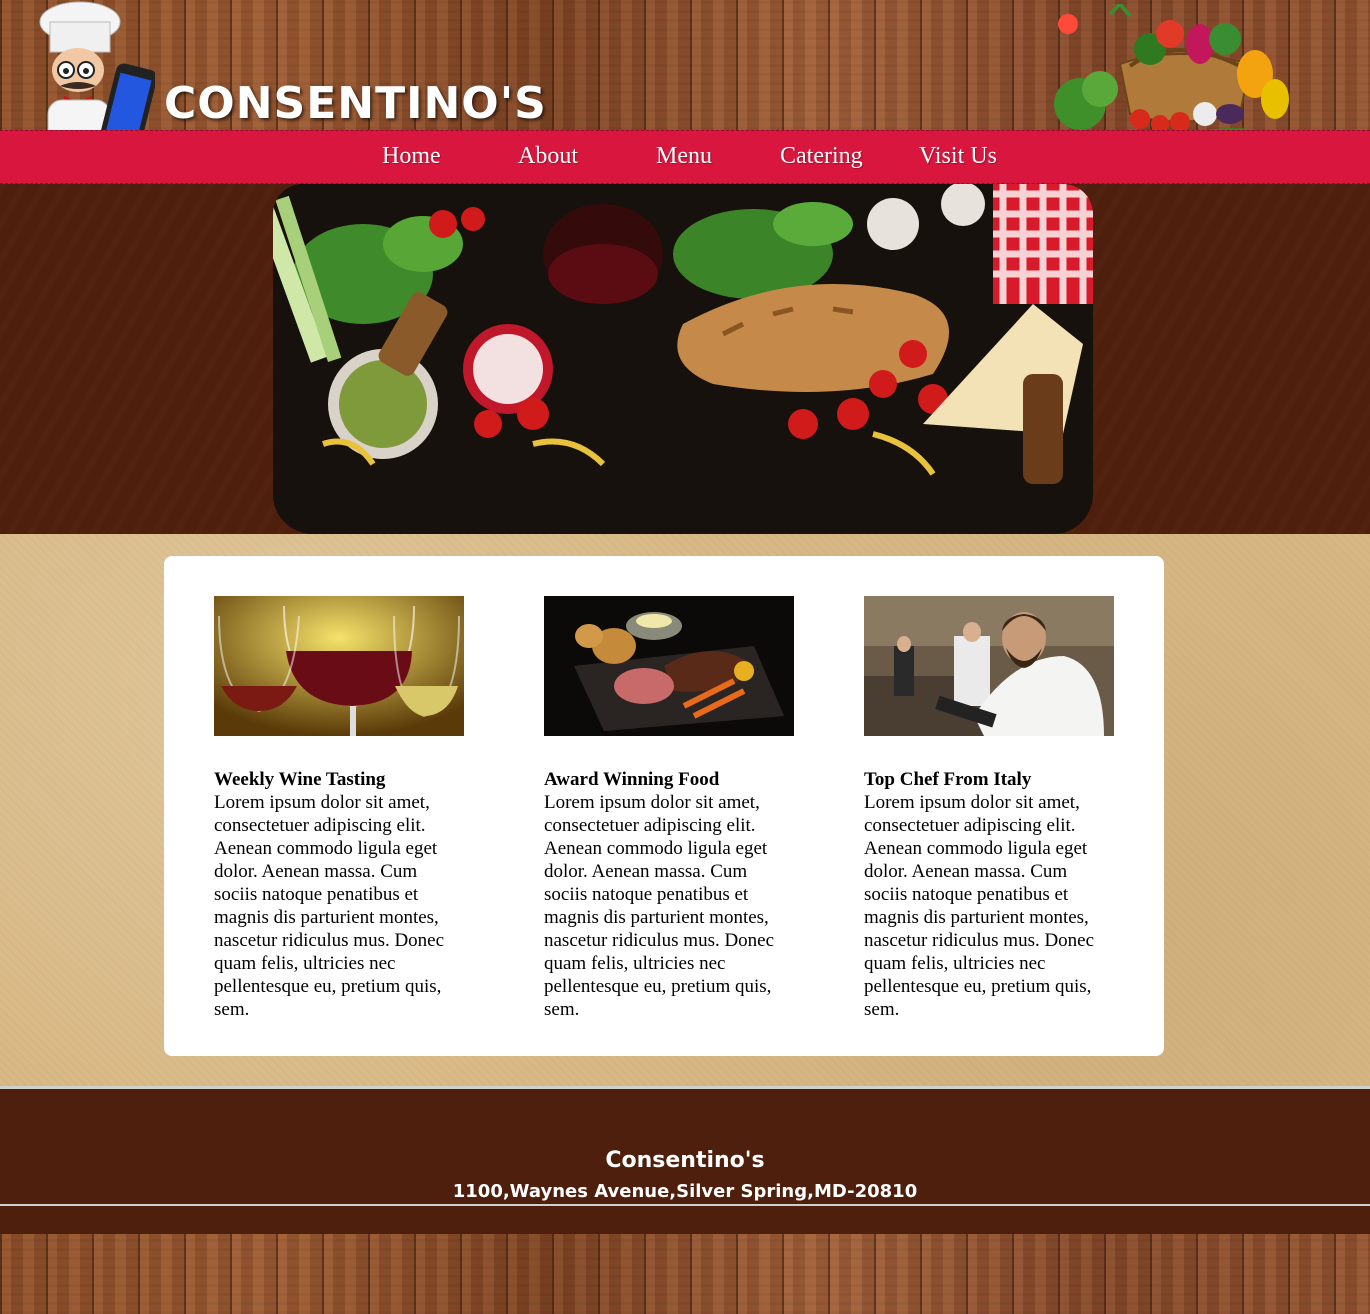 The image size is (1370, 1314). Describe the element at coordinates (958, 156) in the screenshot. I see `nav-visit-us: Visit Us` at that location.